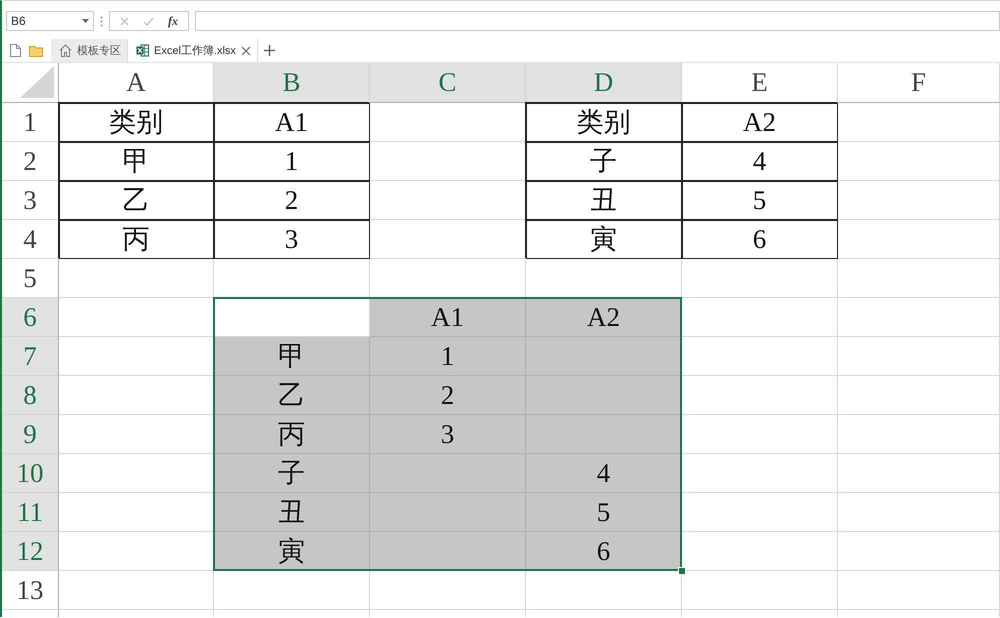 Image resolution: width=1000 pixels, height=618 pixels. Describe the element at coordinates (89, 50) in the screenshot. I see `file-tab: 模板专区` at that location.